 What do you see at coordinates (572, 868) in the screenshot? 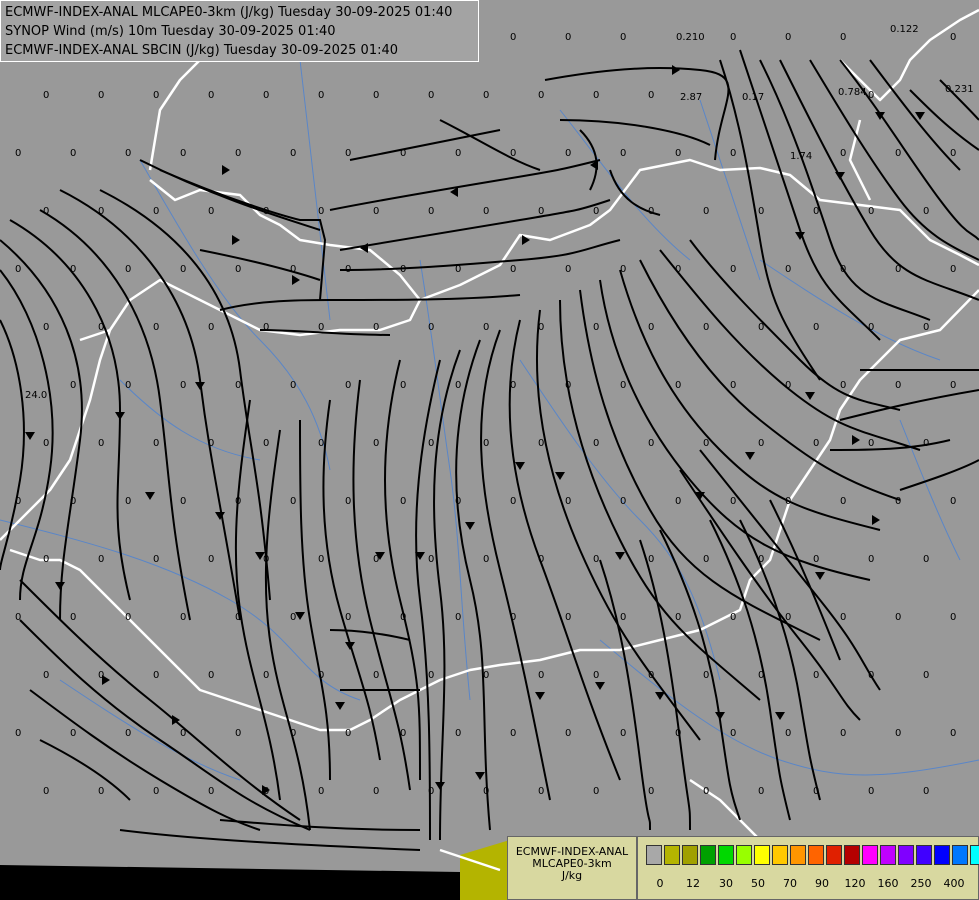
I see `legend-label: ECMWF-INDEX-ANAL MLCAPE0-3km J/kg` at bounding box center [572, 868].